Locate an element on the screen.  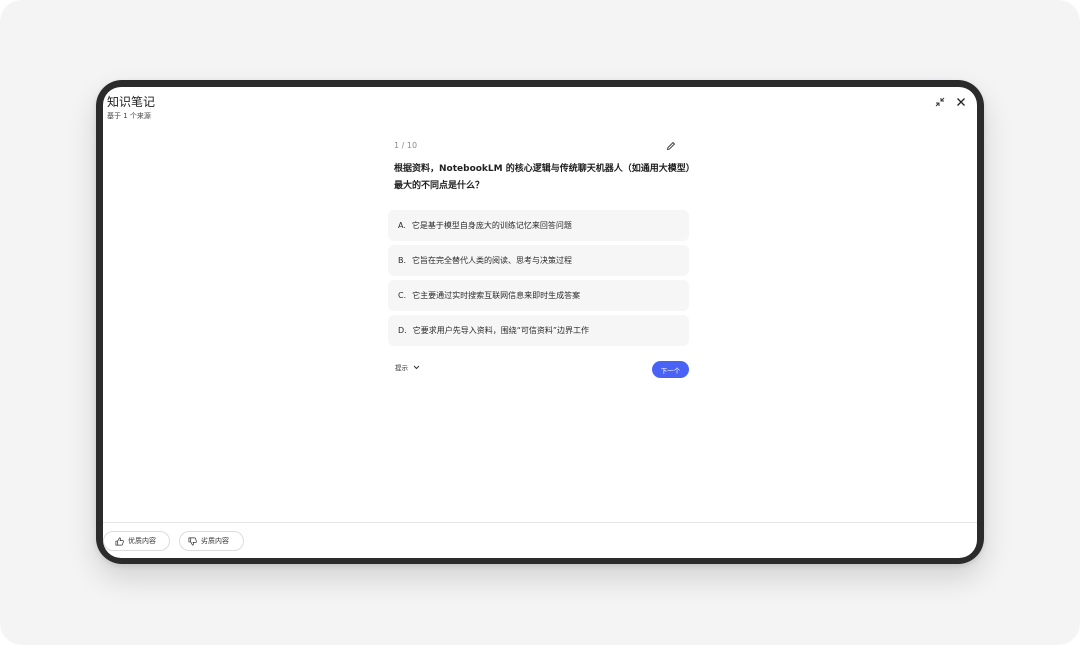
thumbs-up-icon is located at coordinates (119, 541).